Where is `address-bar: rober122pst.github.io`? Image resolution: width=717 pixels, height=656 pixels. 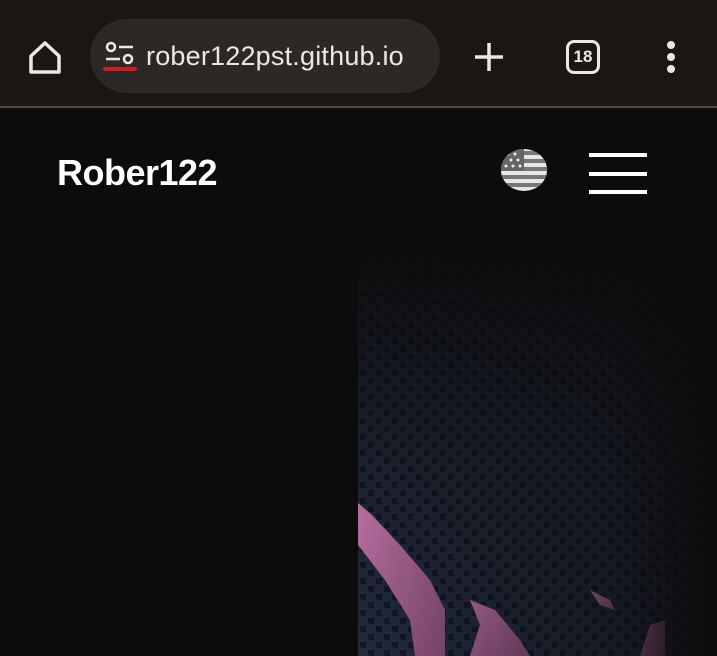
address-bar: rober122pst.github.io is located at coordinates (265, 56).